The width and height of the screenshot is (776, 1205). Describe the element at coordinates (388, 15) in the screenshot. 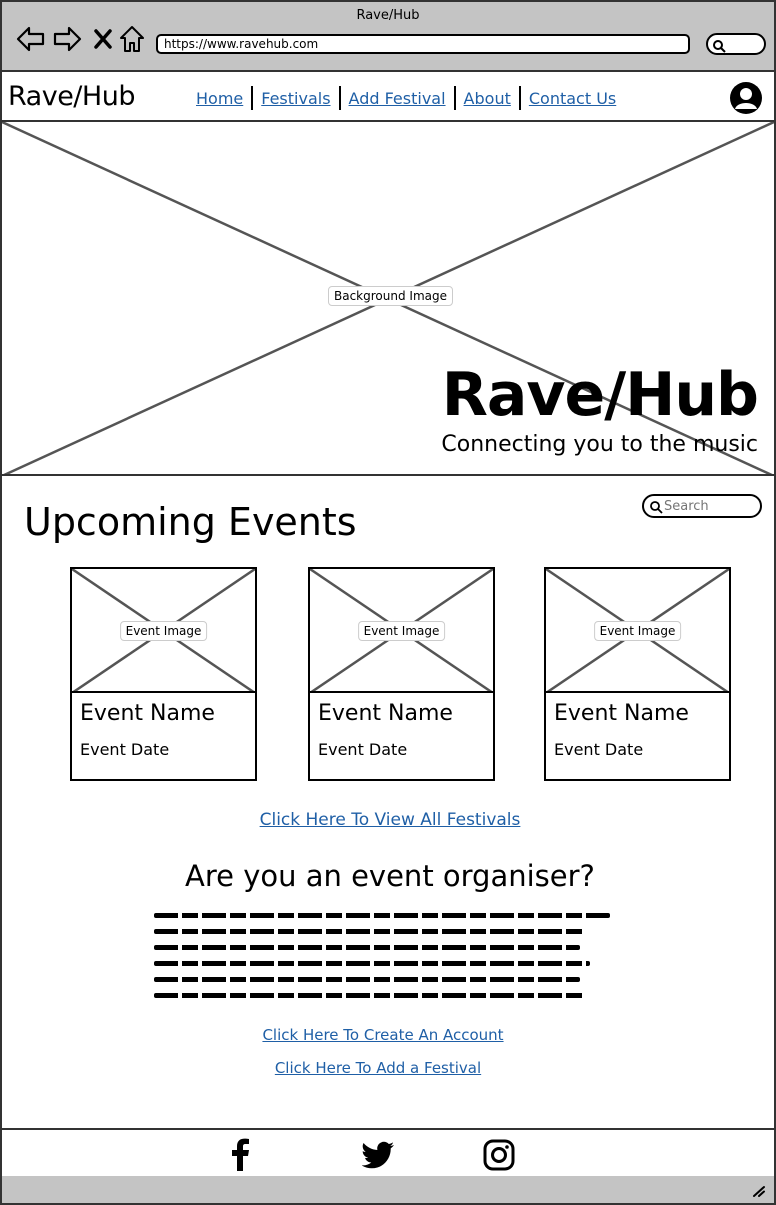

I see `window-title: Rave/Hub` at that location.